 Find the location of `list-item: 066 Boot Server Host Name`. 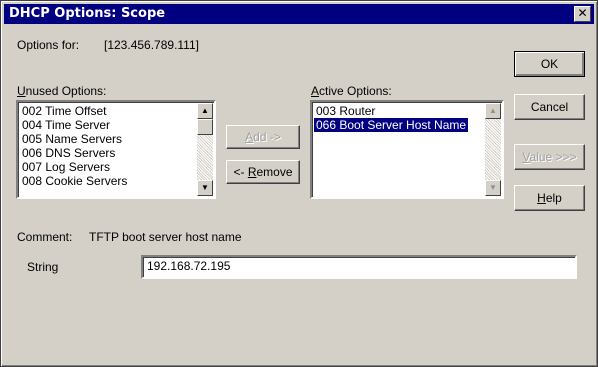

list-item: 066 Boot Server Host Name is located at coordinates (391, 125).